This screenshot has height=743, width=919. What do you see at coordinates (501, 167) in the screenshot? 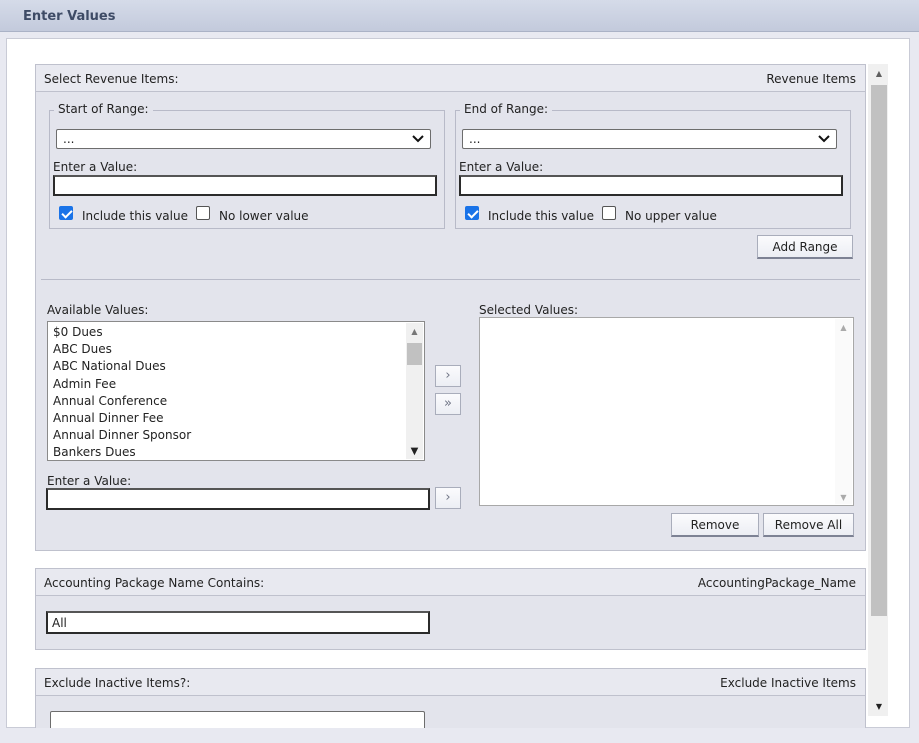
I see `end-value-label: Enter a Value:` at bounding box center [501, 167].